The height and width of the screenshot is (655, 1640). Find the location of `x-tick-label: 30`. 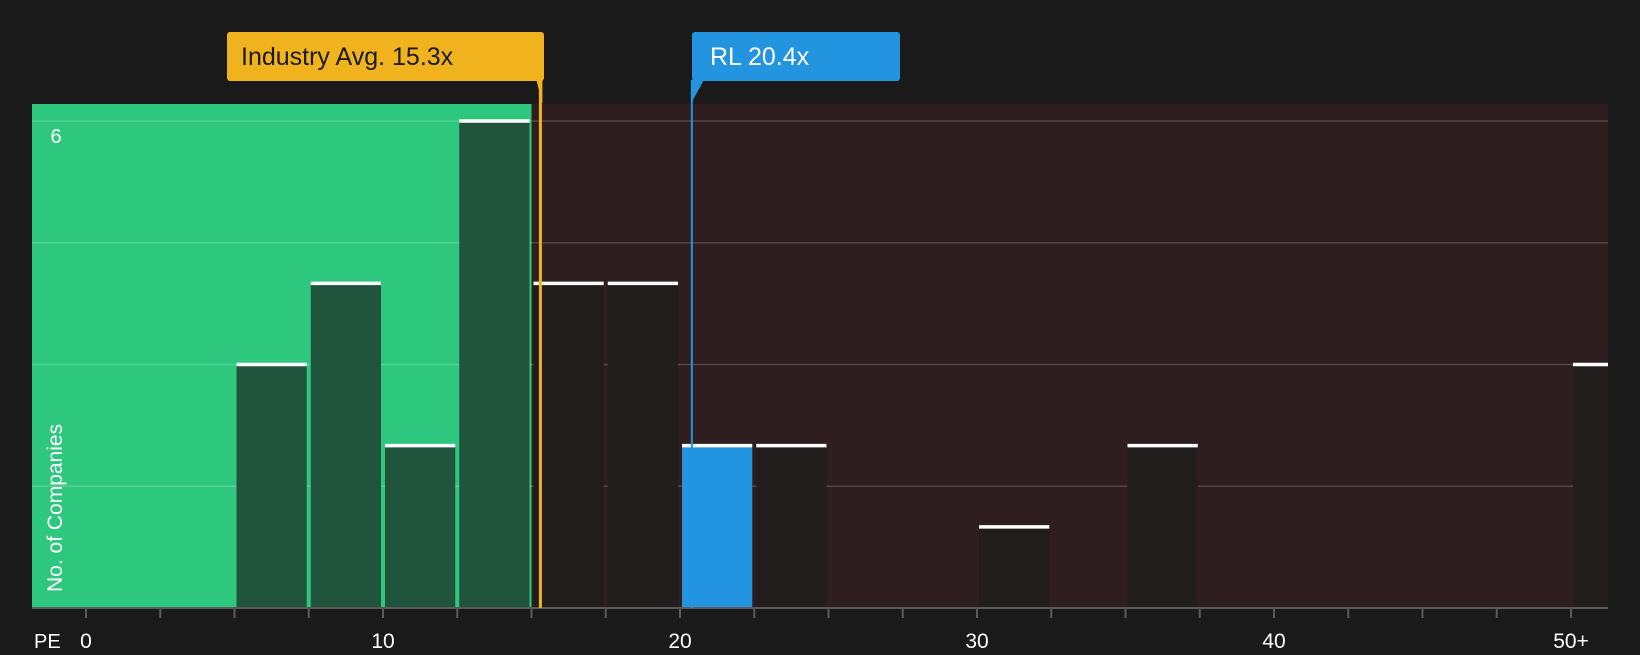

x-tick-label: 30 is located at coordinates (976, 640).